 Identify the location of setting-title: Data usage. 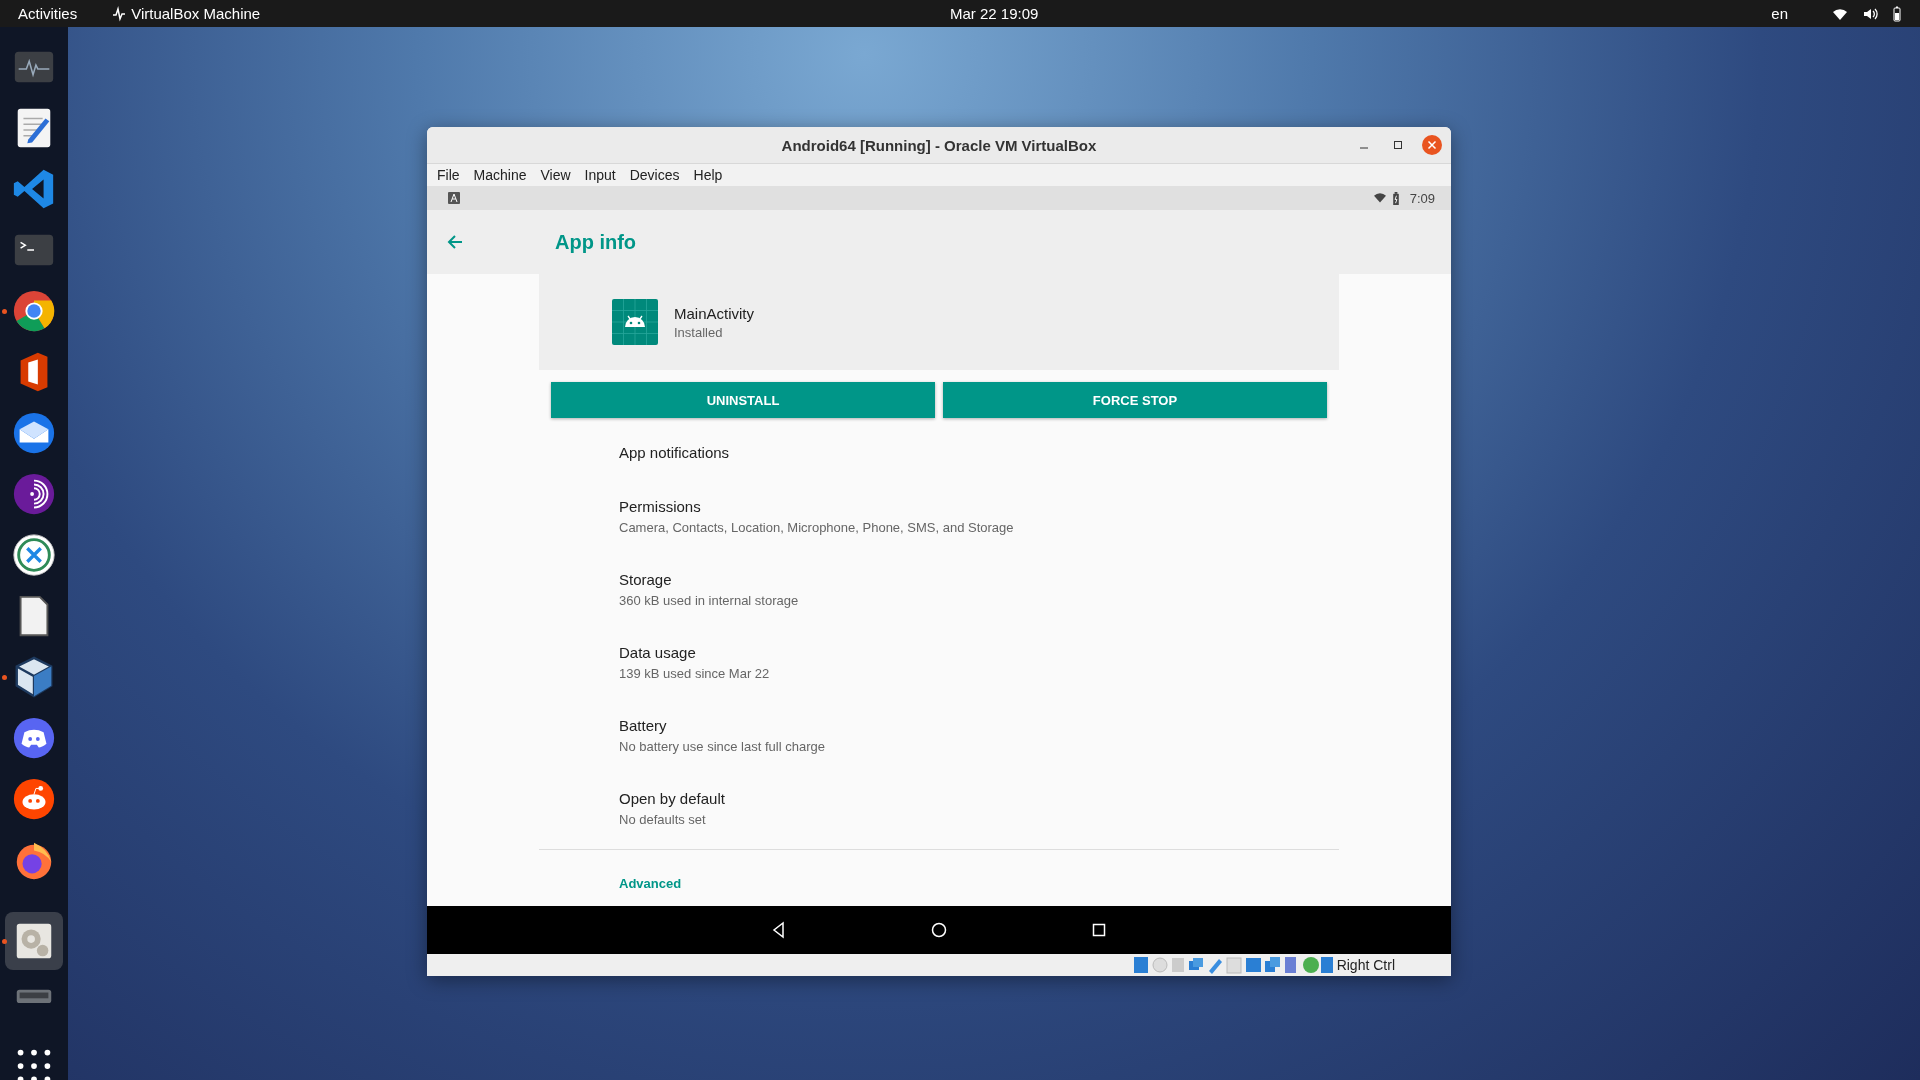
(979, 652).